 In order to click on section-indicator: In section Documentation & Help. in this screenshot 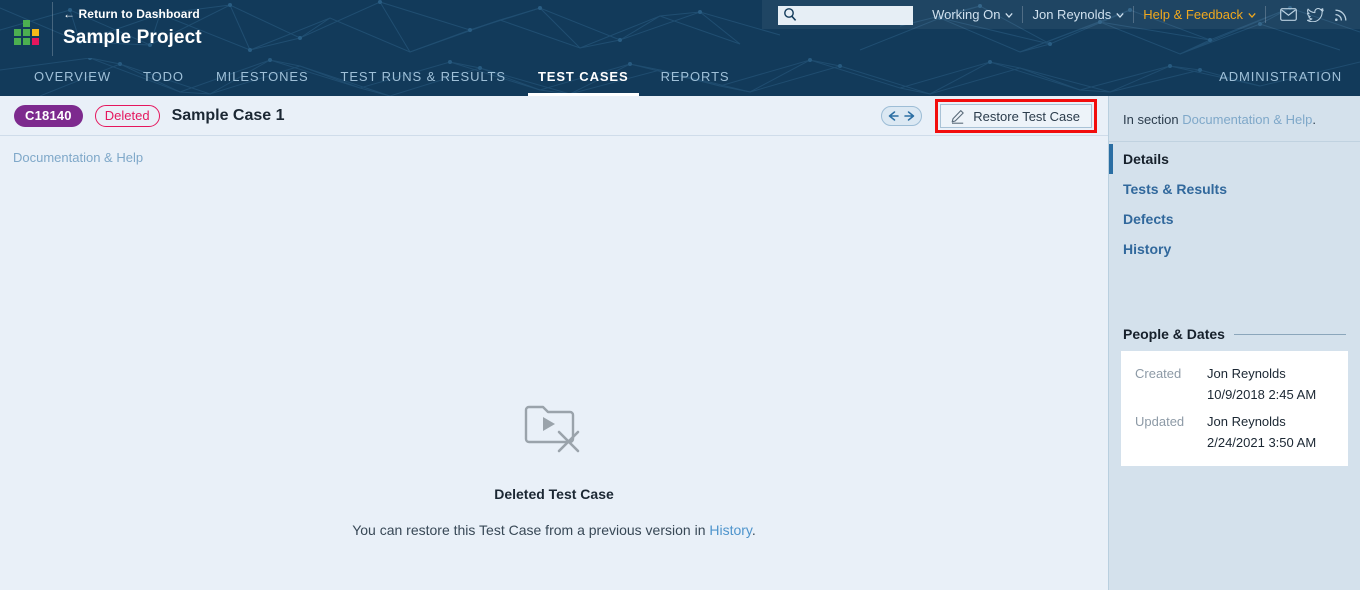, I will do `click(1234, 119)`.